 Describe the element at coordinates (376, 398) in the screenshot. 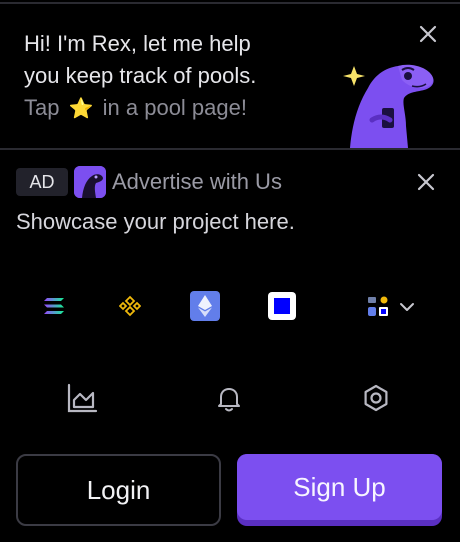

I see `settings-icon` at that location.